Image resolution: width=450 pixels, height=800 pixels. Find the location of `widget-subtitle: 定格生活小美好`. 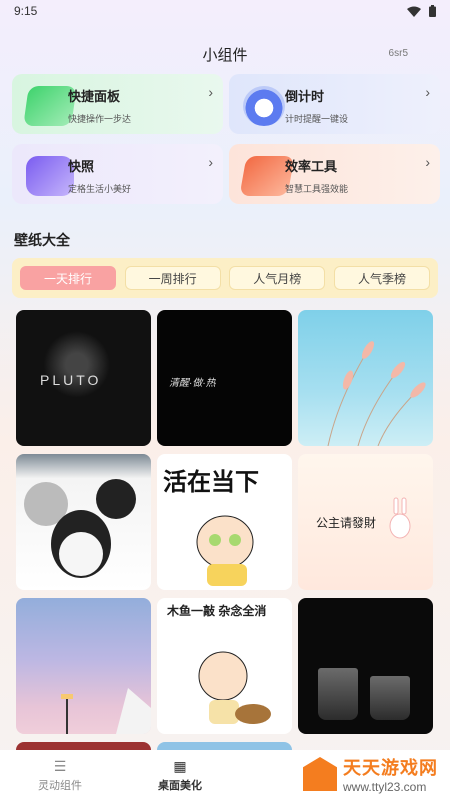

widget-subtitle: 定格生活小美好 is located at coordinates (100, 189).